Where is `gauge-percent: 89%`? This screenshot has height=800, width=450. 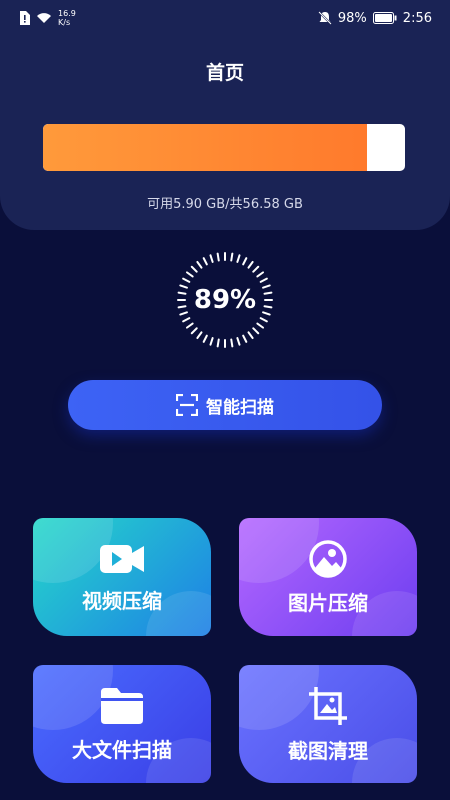 gauge-percent: 89% is located at coordinates (225, 300).